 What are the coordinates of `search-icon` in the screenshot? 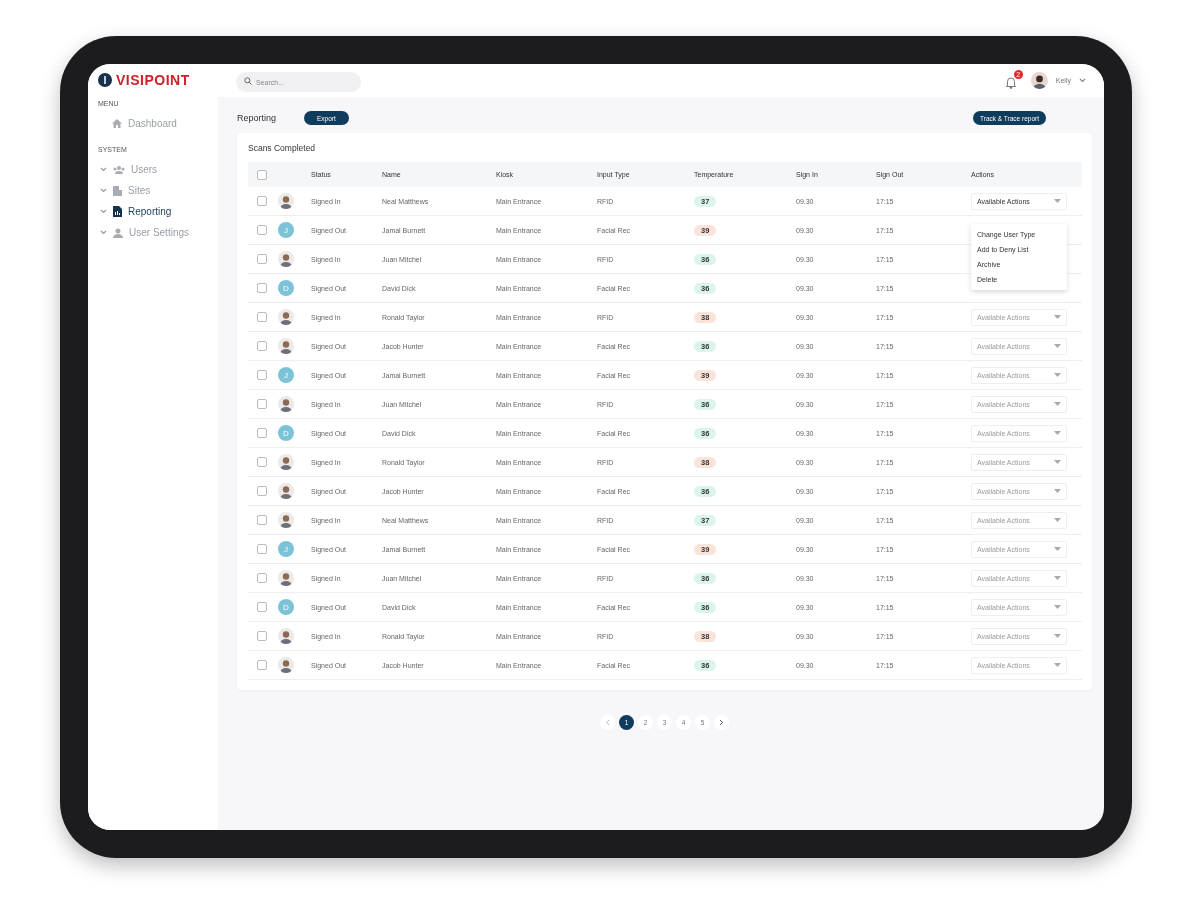 It's located at (248, 80).